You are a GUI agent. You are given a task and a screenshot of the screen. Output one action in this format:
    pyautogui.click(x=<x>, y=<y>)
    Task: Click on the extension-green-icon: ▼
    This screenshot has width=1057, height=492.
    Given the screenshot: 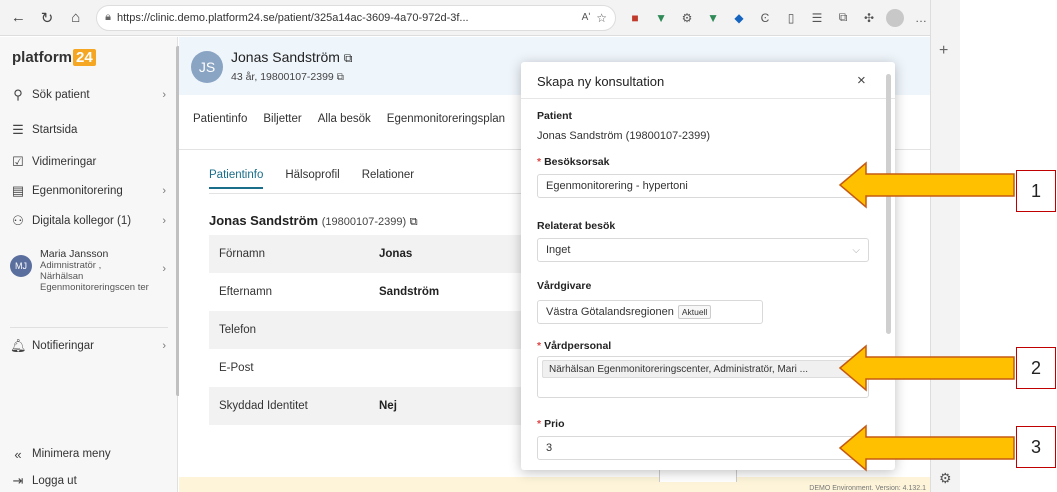 What is the action you would take?
    pyautogui.click(x=661, y=18)
    